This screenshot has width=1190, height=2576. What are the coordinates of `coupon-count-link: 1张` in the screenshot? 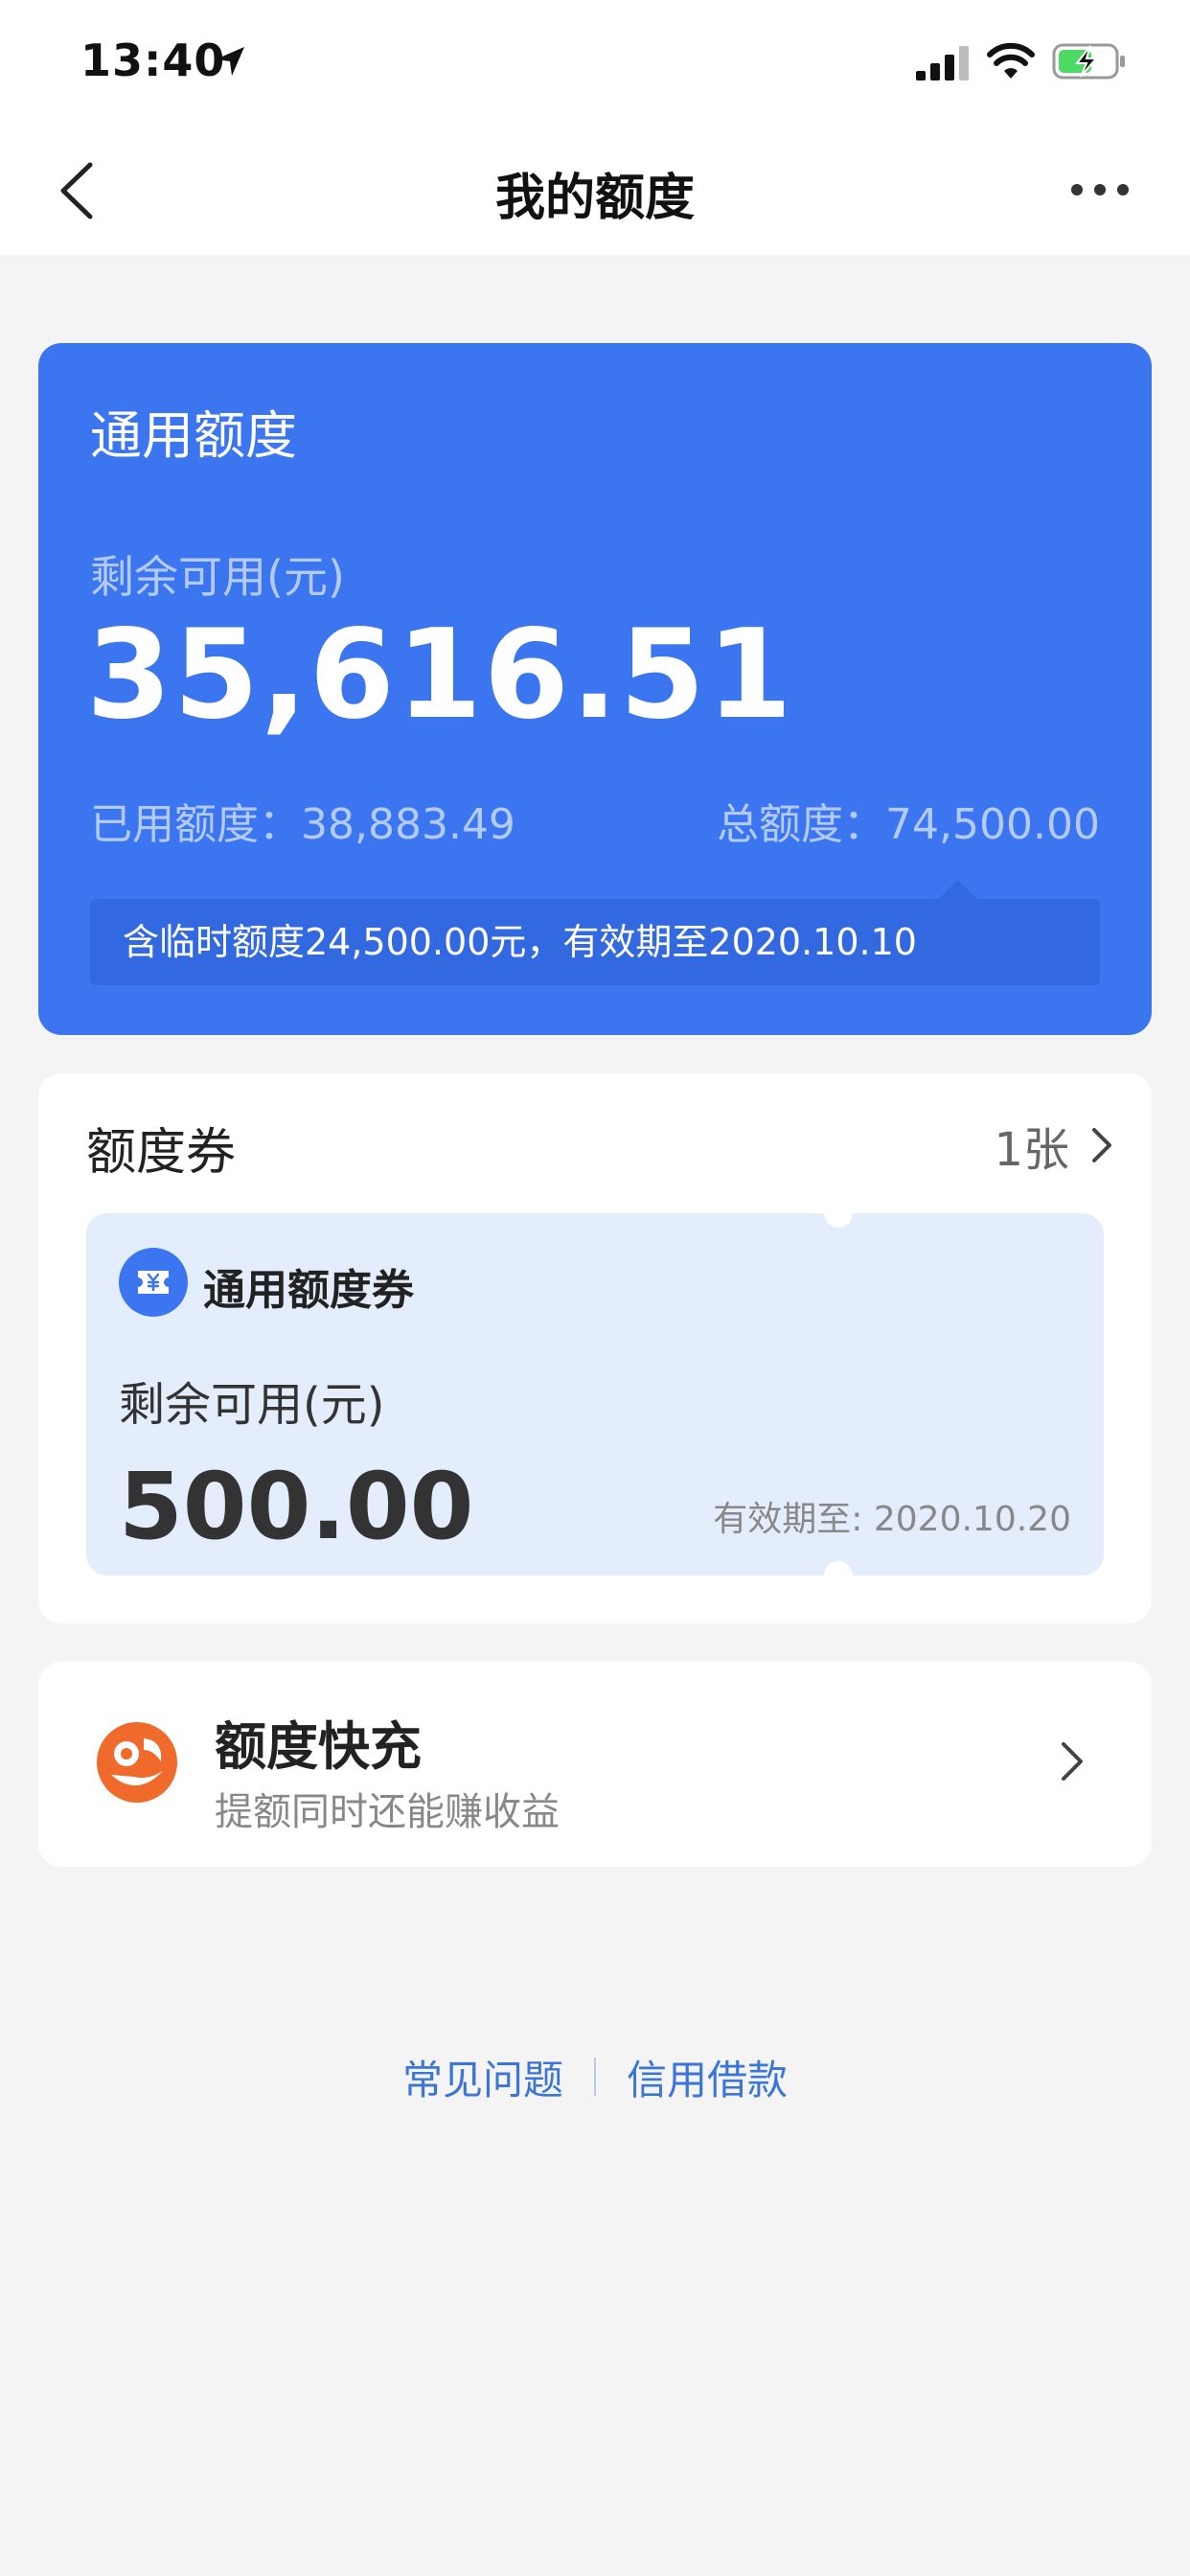 It's located at (1053, 1145).